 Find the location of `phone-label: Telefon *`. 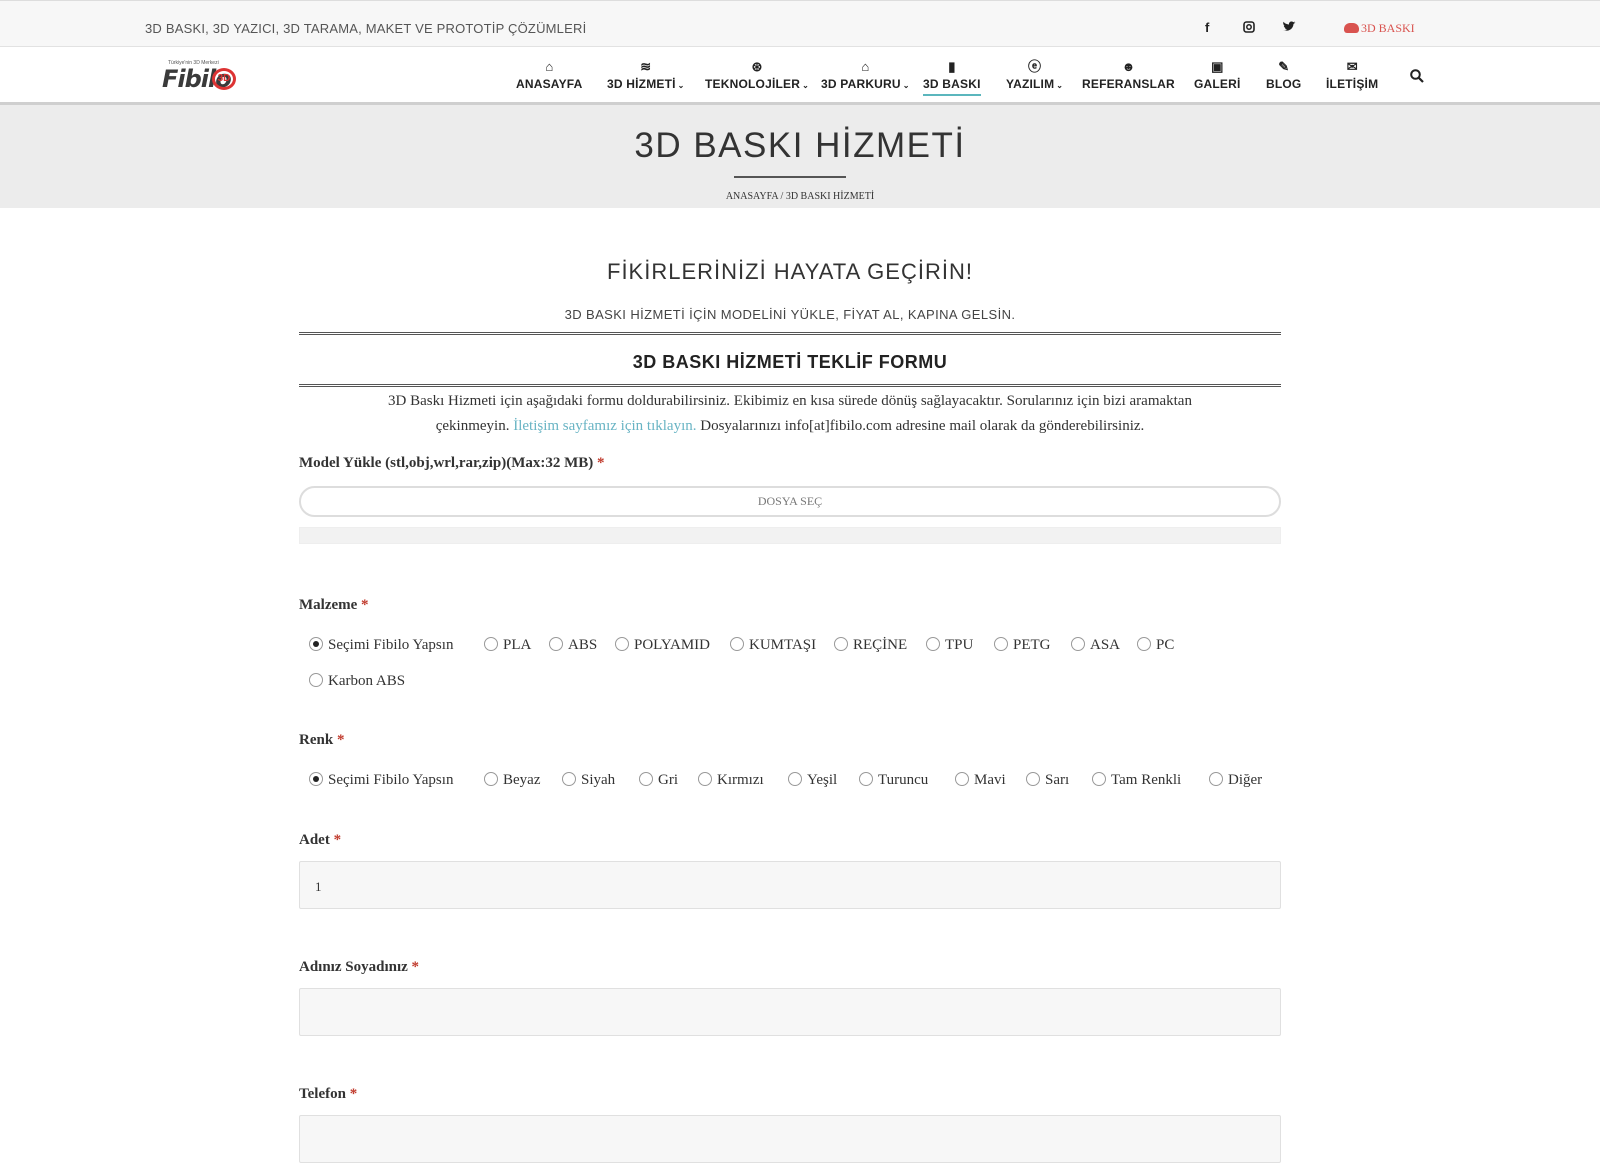

phone-label: Telefon * is located at coordinates (328, 1094).